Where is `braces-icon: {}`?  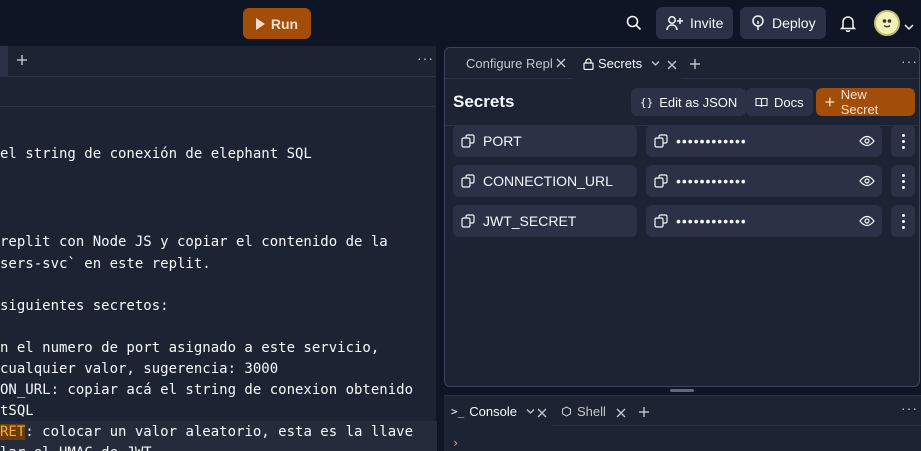
braces-icon: {} is located at coordinates (647, 102).